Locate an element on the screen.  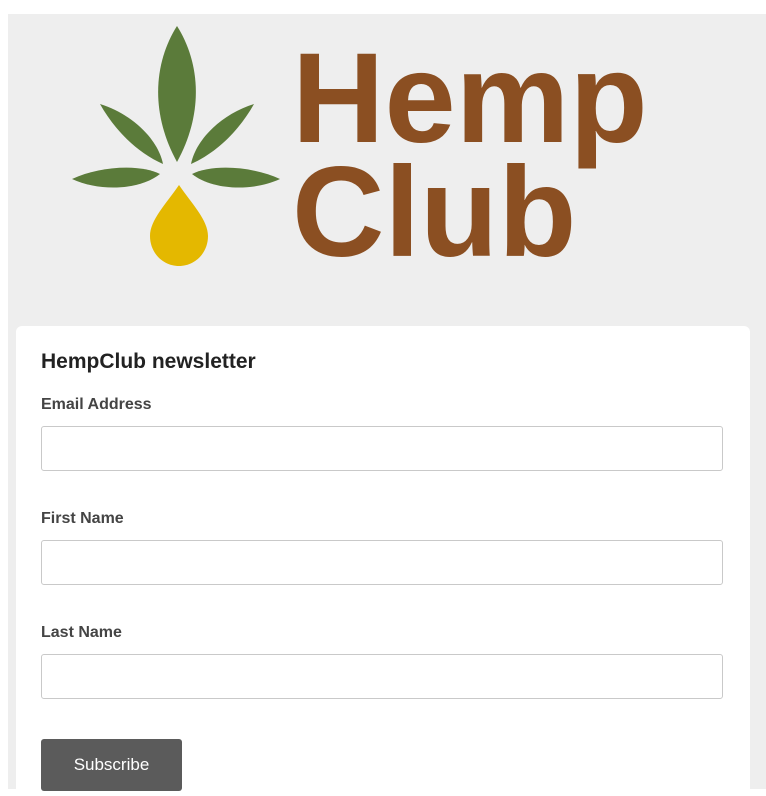
last-name-label: Last Name is located at coordinates (81, 632).